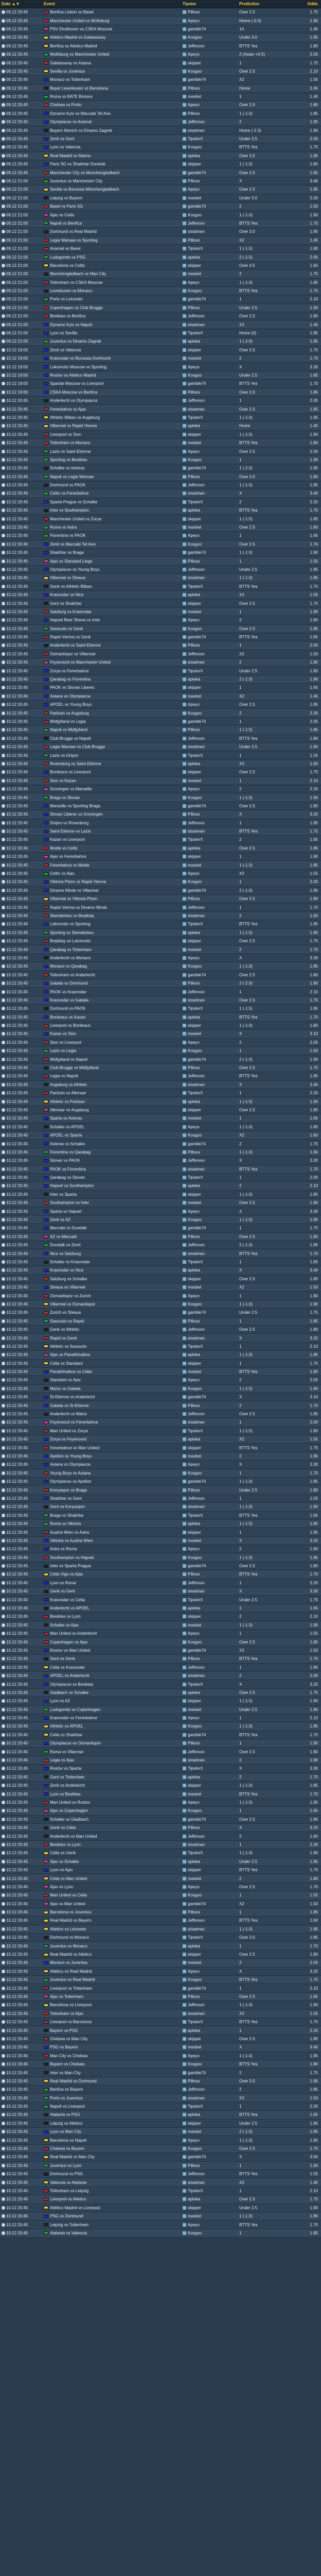 The image size is (321, 2576). What do you see at coordinates (111, 1127) in the screenshot?
I see `row-event: Schalke vs APOEL` at bounding box center [111, 1127].